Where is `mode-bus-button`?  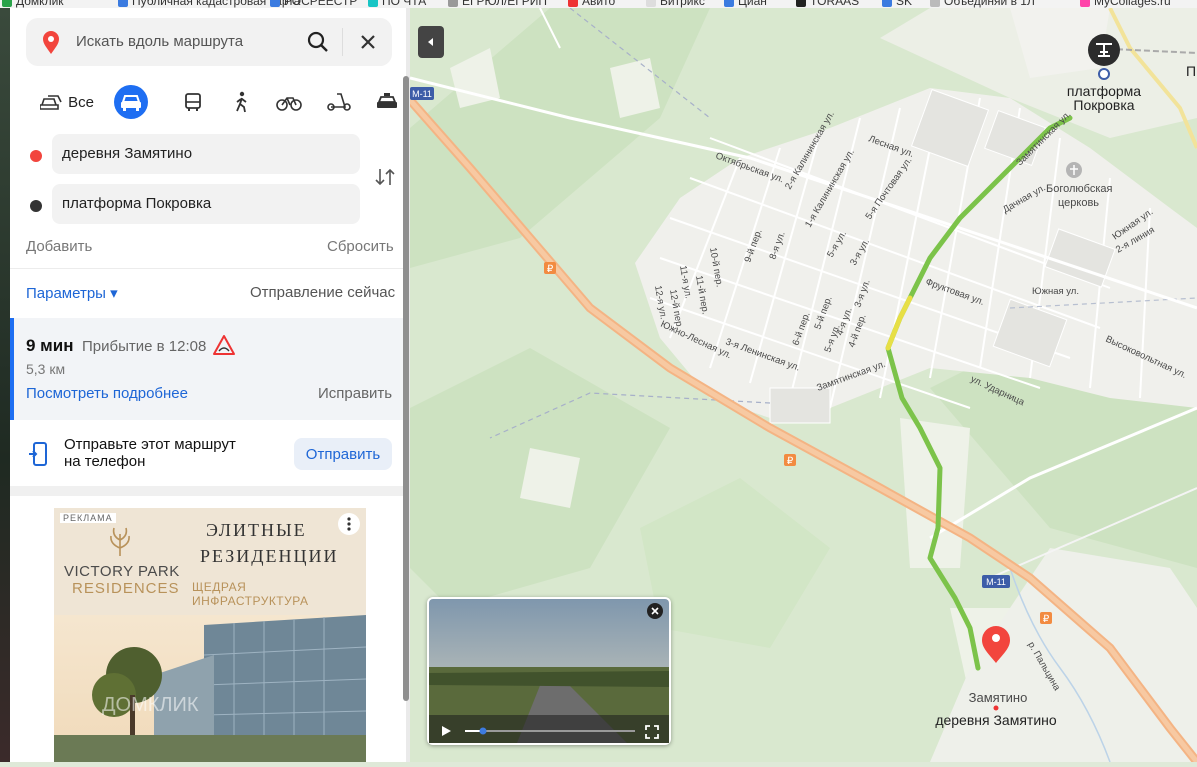 mode-bus-button is located at coordinates (193, 102).